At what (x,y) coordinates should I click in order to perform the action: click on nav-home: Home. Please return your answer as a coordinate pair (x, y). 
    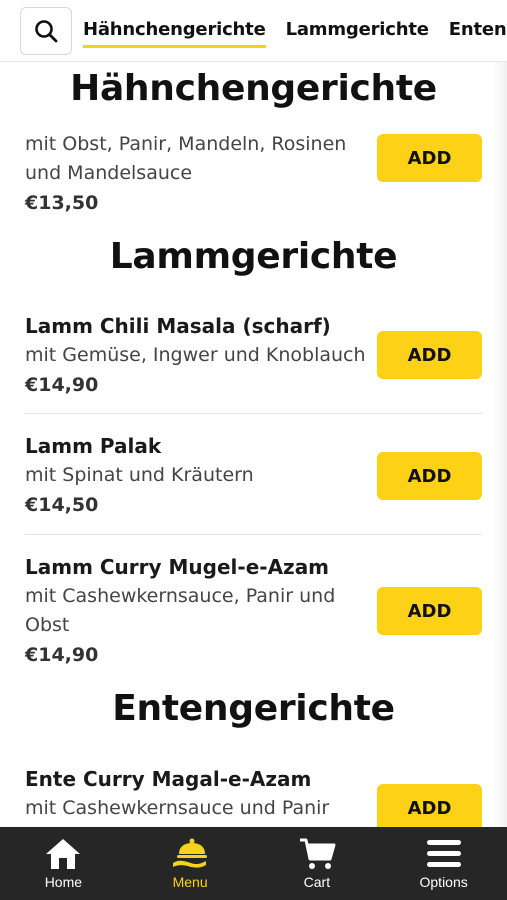
    Looking at the image, I should click on (63, 863).